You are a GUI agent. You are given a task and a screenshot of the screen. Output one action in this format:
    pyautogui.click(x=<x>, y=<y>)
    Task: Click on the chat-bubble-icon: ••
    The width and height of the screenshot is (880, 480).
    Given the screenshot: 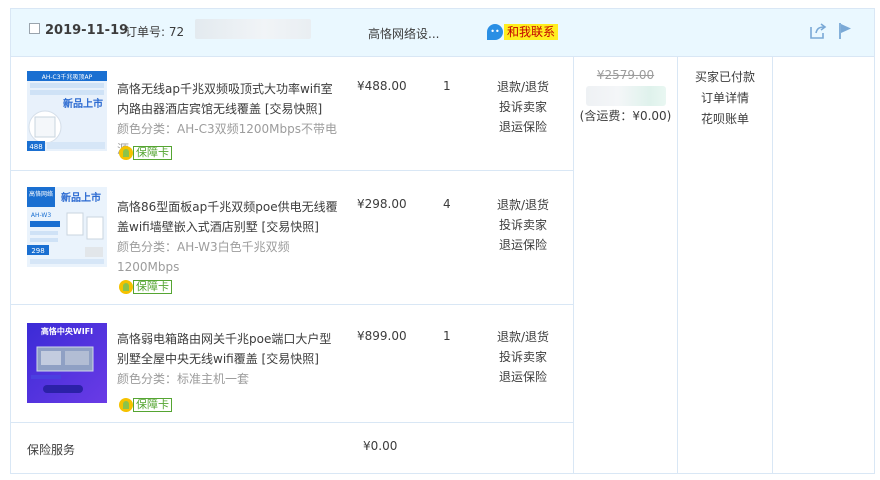 What is the action you would take?
    pyautogui.click(x=495, y=32)
    